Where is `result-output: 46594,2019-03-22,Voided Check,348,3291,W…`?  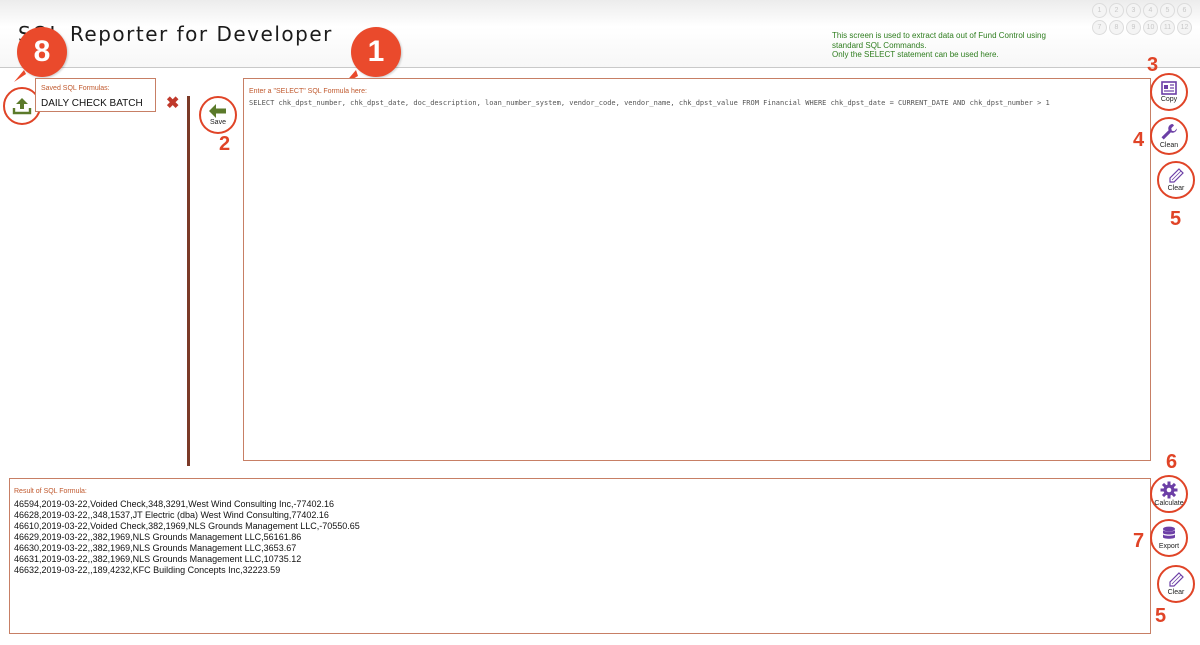
result-output: 46594,2019-03-22,Voided Check,348,3291,W… is located at coordinates (187, 537).